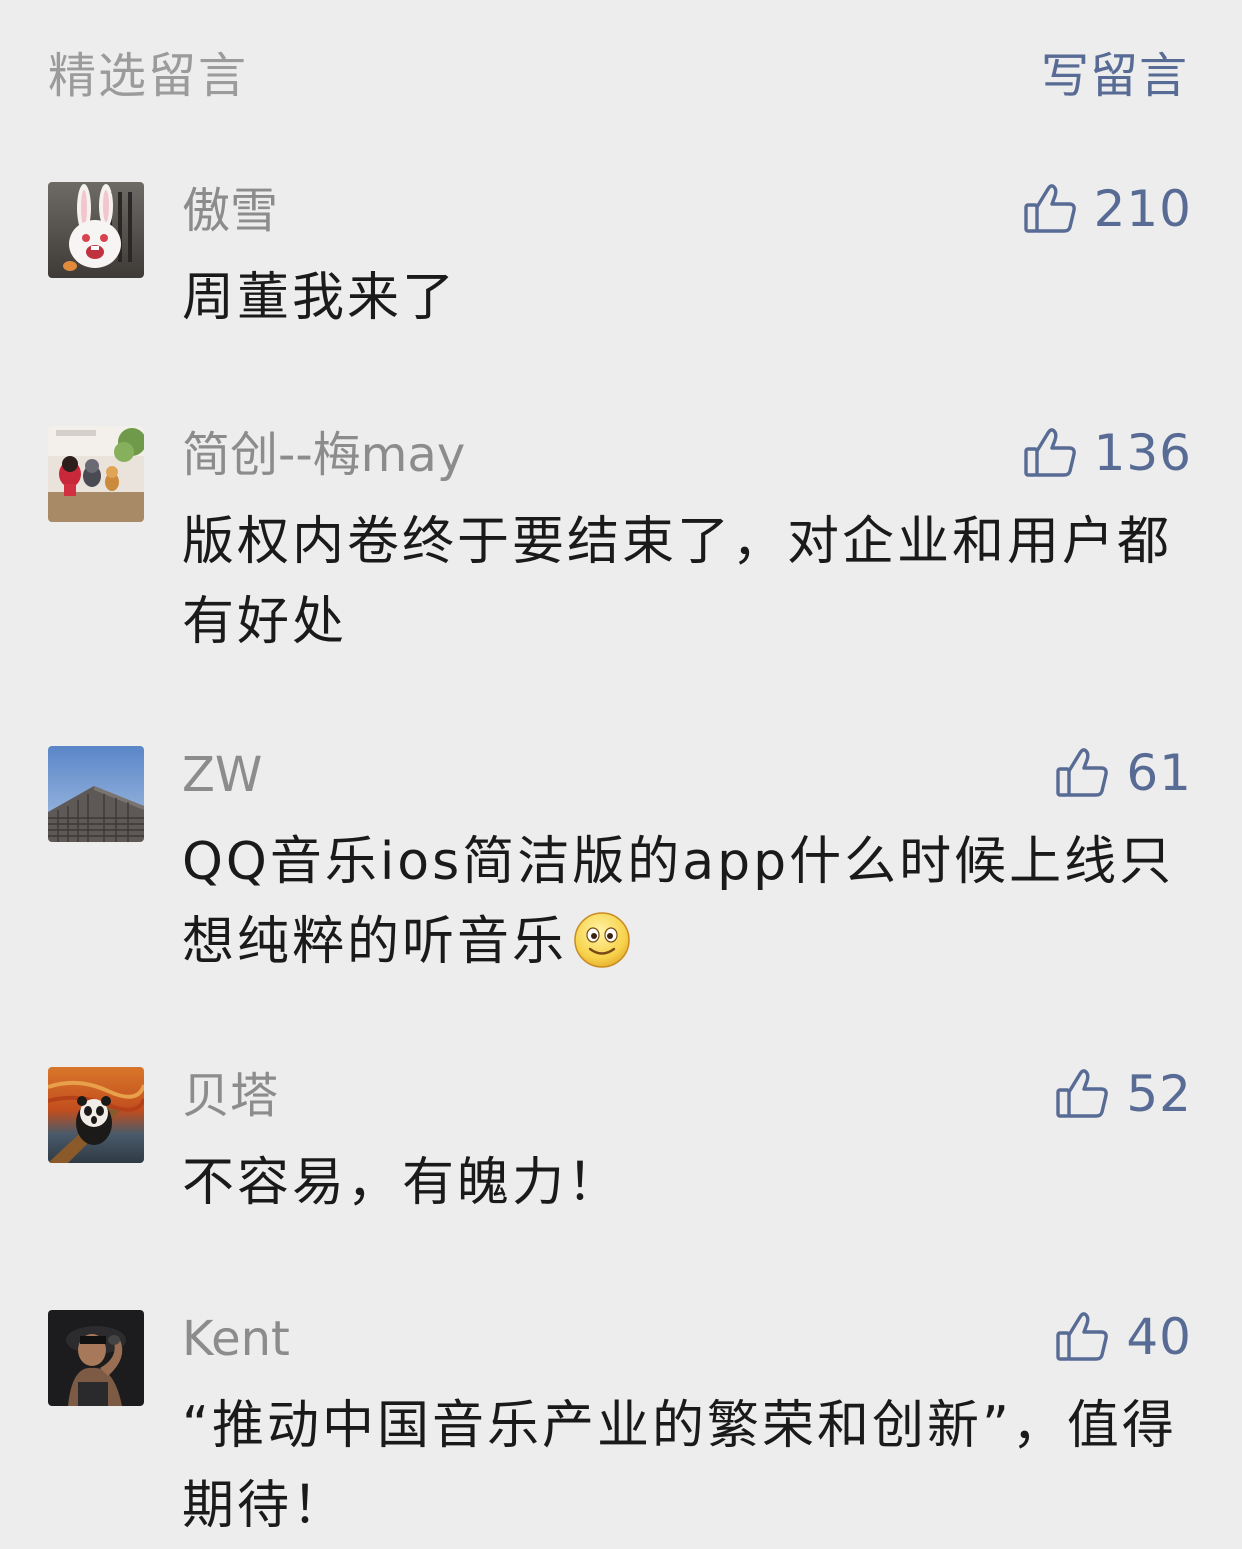 Image resolution: width=1242 pixels, height=1549 pixels. Describe the element at coordinates (621, 75) in the screenshot. I see `comments-header: 精选留言 写留言` at that location.